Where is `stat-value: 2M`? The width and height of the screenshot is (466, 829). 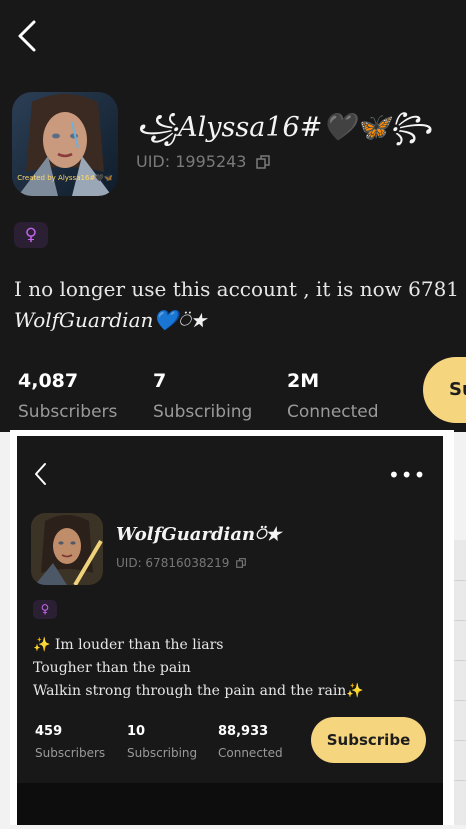
stat-value: 2M is located at coordinates (303, 381).